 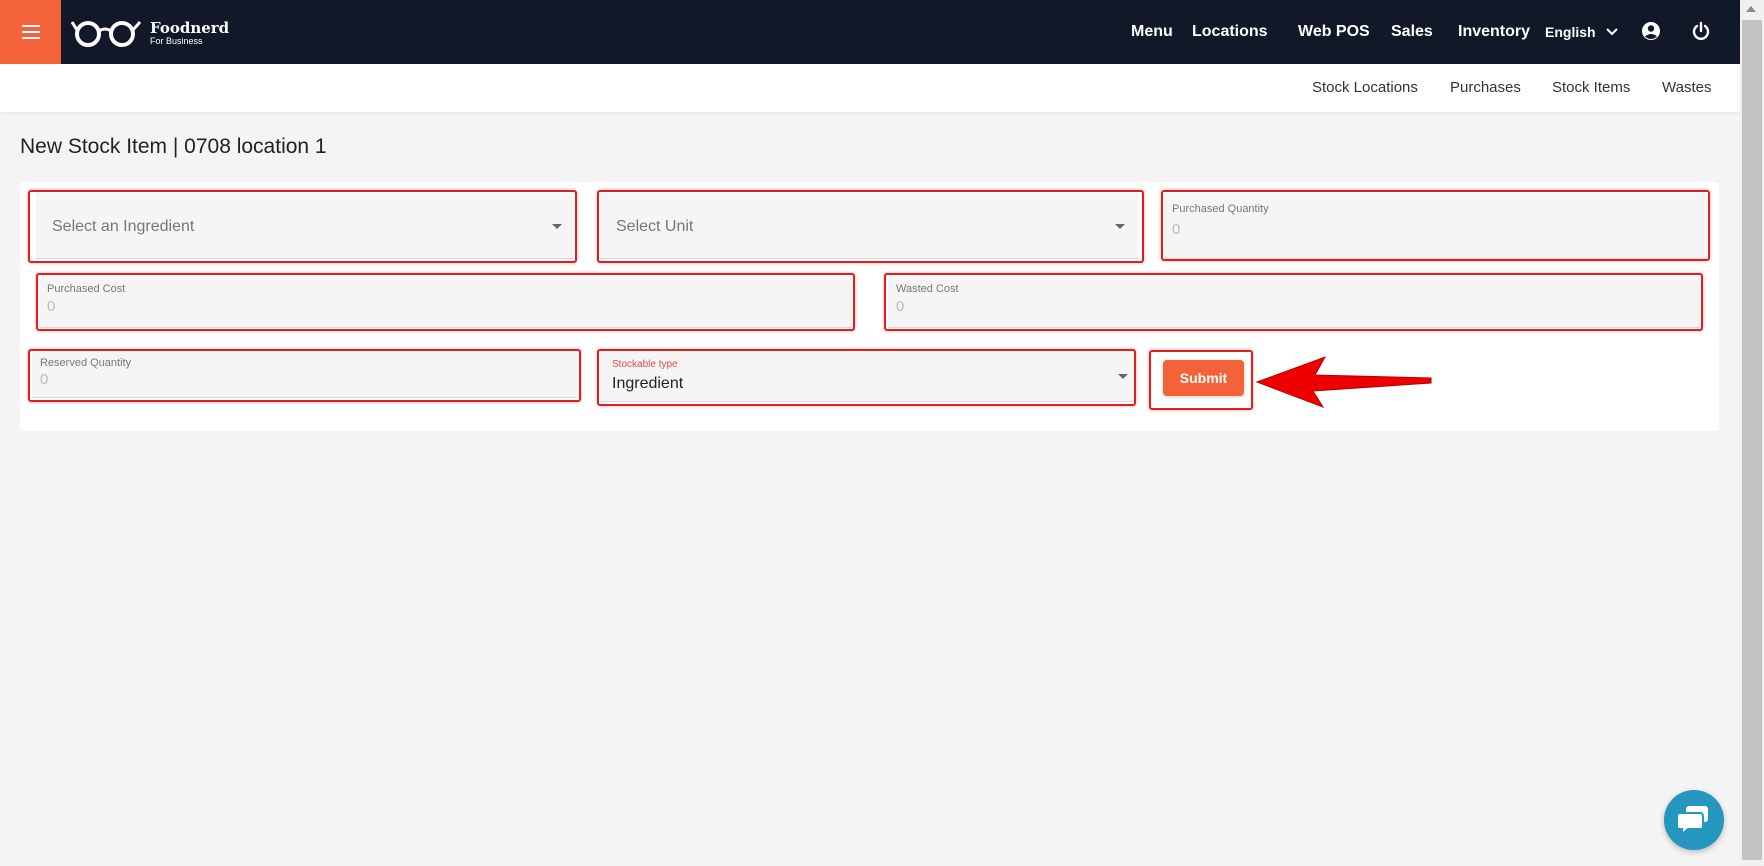 What do you see at coordinates (648, 383) in the screenshot?
I see `stockable-type-value: Ingredient` at bounding box center [648, 383].